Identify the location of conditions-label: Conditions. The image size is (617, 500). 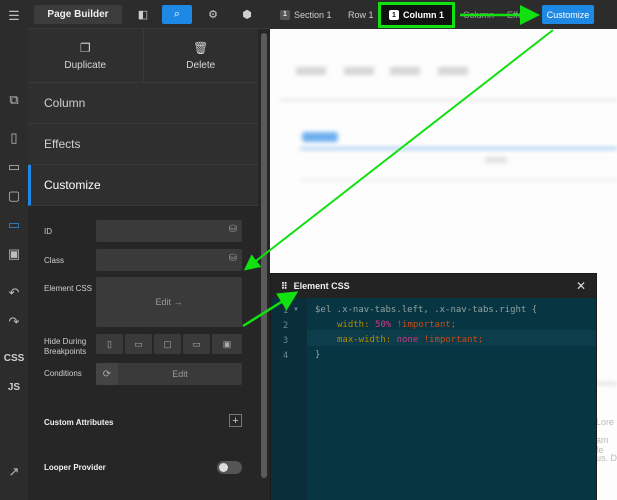
(63, 373).